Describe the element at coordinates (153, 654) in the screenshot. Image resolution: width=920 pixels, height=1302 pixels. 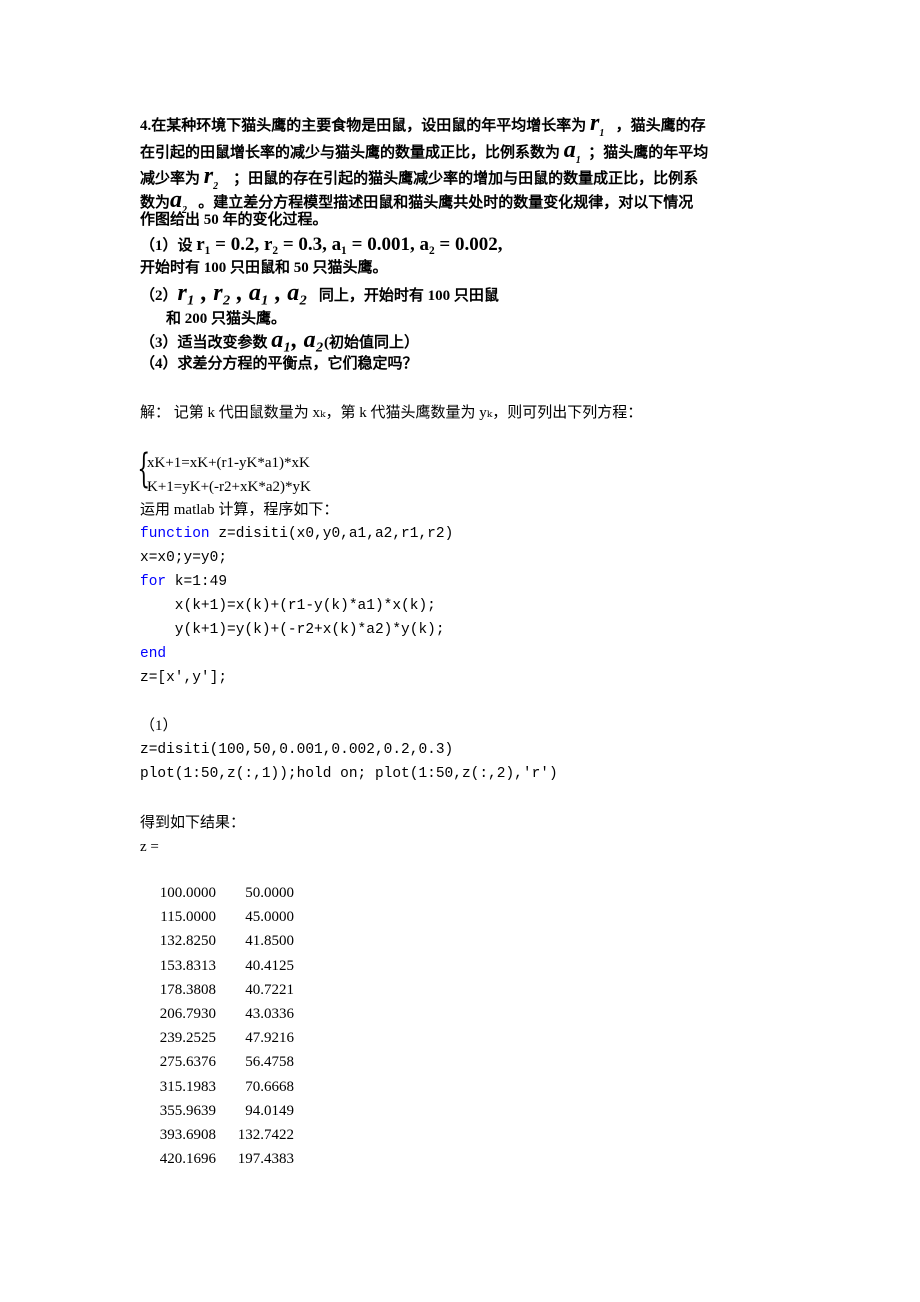
I see `code-line: end` at that location.